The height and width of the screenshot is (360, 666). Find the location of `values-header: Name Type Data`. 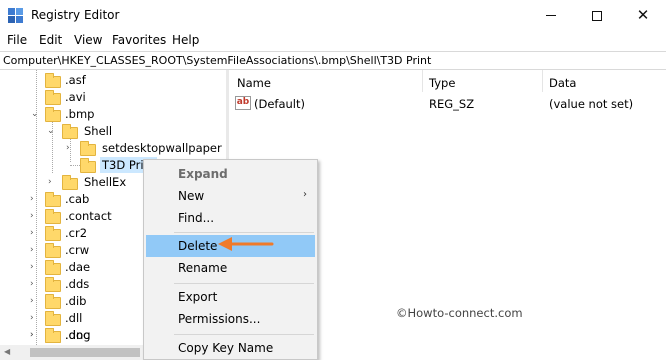

values-header: Name Type Data is located at coordinates (447, 81).